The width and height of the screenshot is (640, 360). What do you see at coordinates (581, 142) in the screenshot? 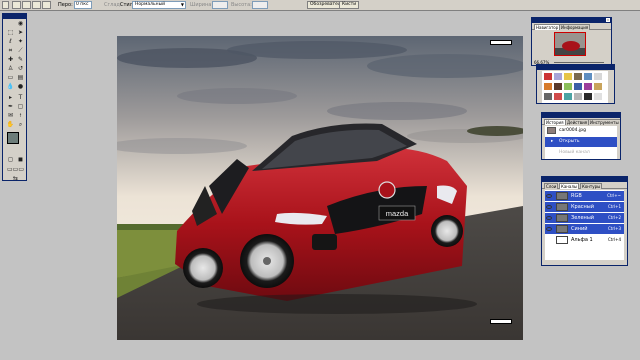
I see `history-state-selected: ▸ Открыть` at bounding box center [581, 142].